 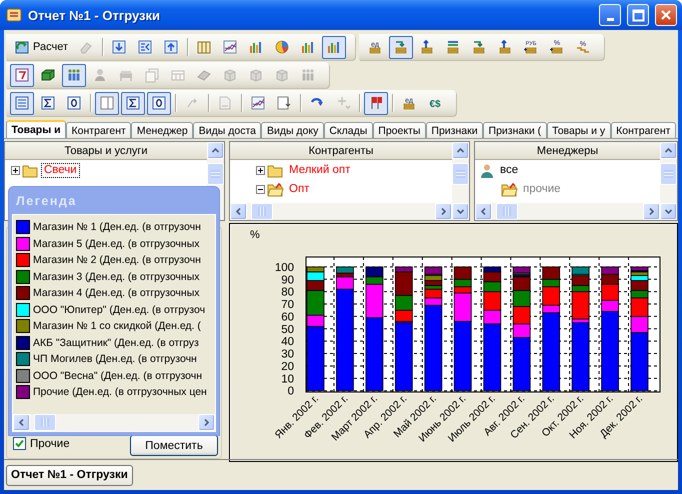 I want to click on tick-label: 20, so click(x=287, y=366).